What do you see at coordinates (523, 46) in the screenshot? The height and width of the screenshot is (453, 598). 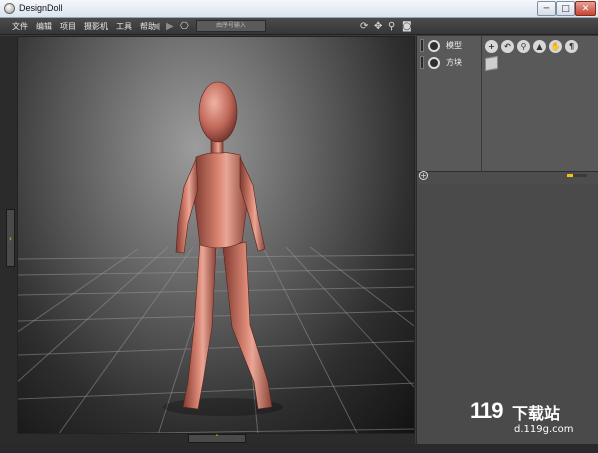 I see `search-icon: ⚲` at bounding box center [523, 46].